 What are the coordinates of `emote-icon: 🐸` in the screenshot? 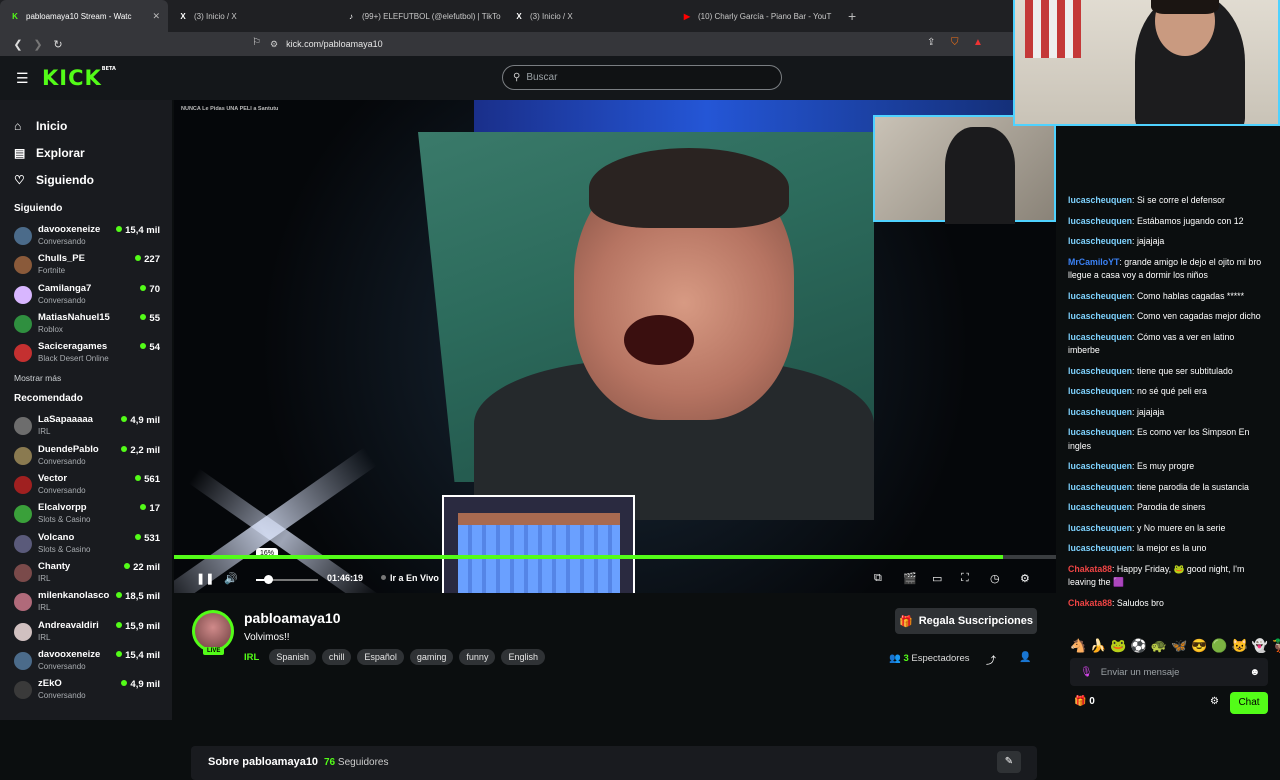 It's located at (1118, 646).